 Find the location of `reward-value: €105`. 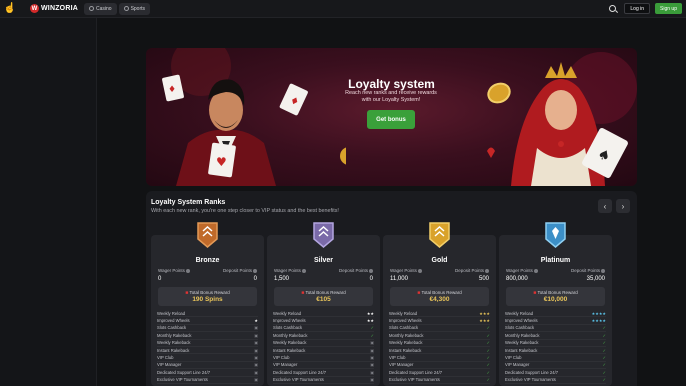

reward-value: €105 is located at coordinates (323, 299).